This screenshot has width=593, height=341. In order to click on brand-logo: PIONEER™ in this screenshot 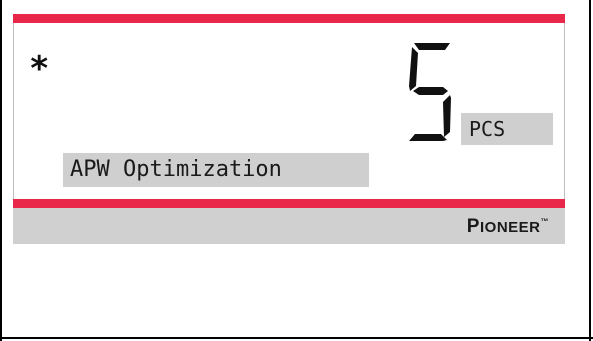, I will do `click(507, 226)`.